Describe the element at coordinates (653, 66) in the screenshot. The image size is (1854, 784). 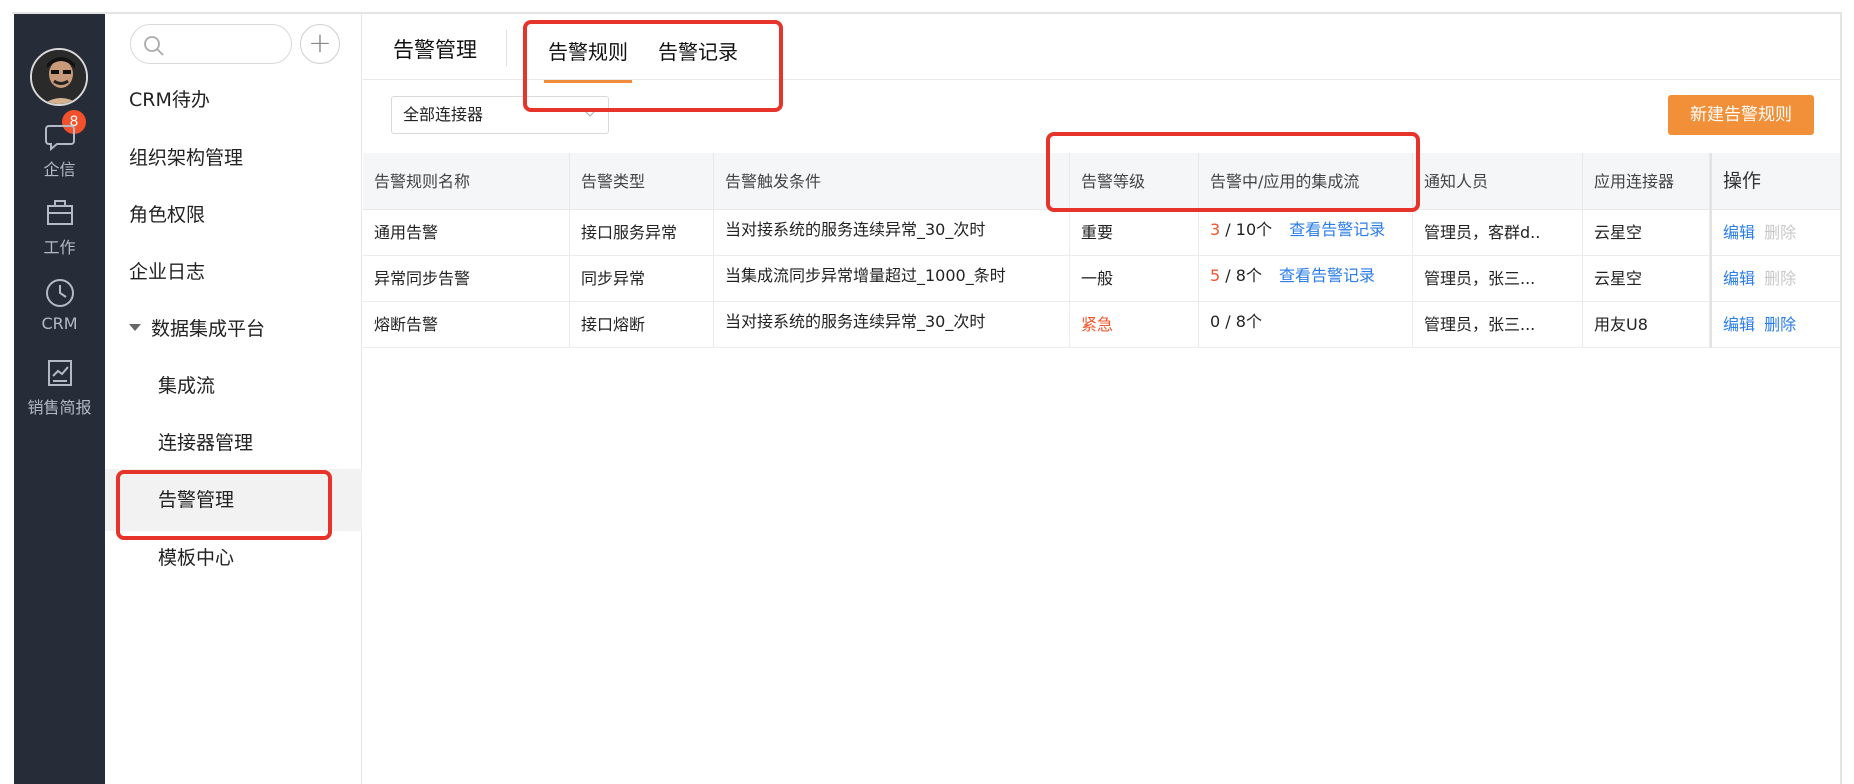
I see `highlight-box-tabs` at that location.